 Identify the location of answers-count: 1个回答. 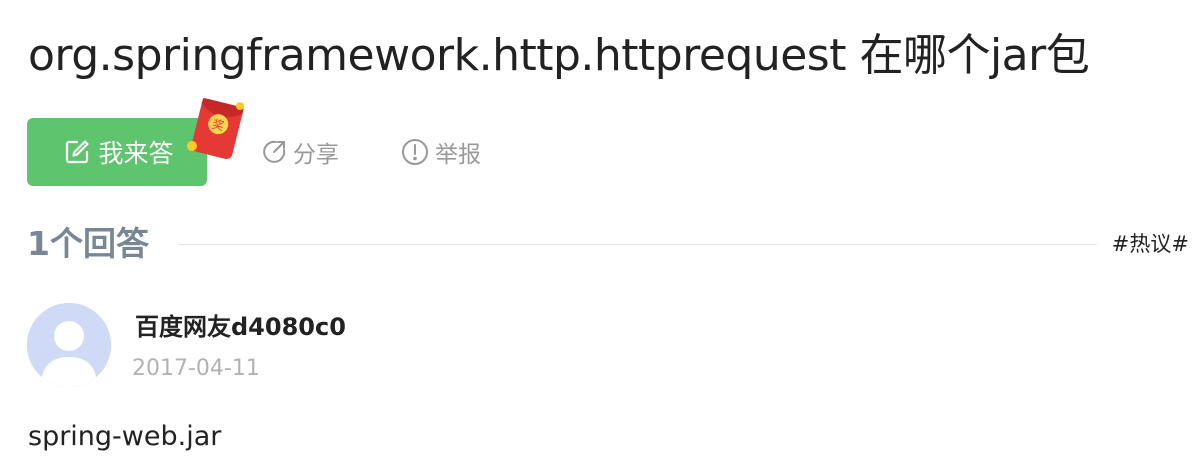
(88, 243).